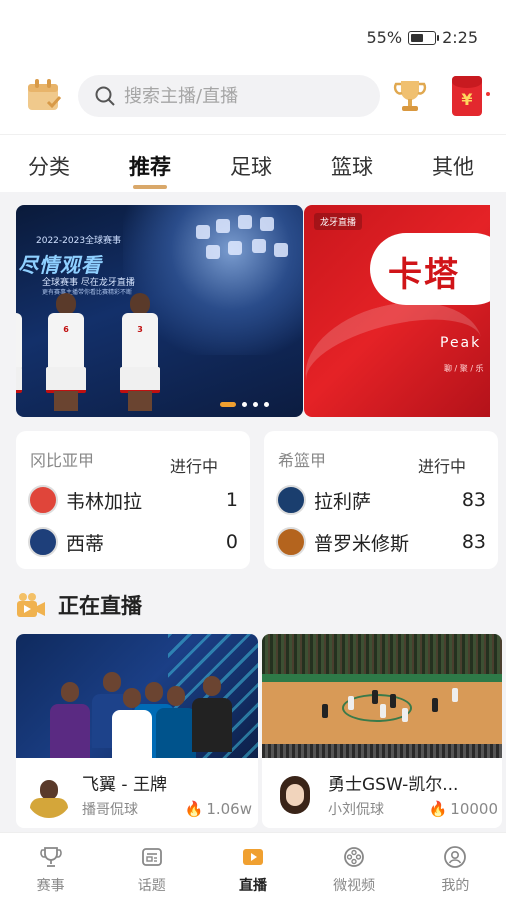 This screenshot has height=900, width=506. Describe the element at coordinates (151, 886) in the screenshot. I see `nav-label: 话题` at that location.